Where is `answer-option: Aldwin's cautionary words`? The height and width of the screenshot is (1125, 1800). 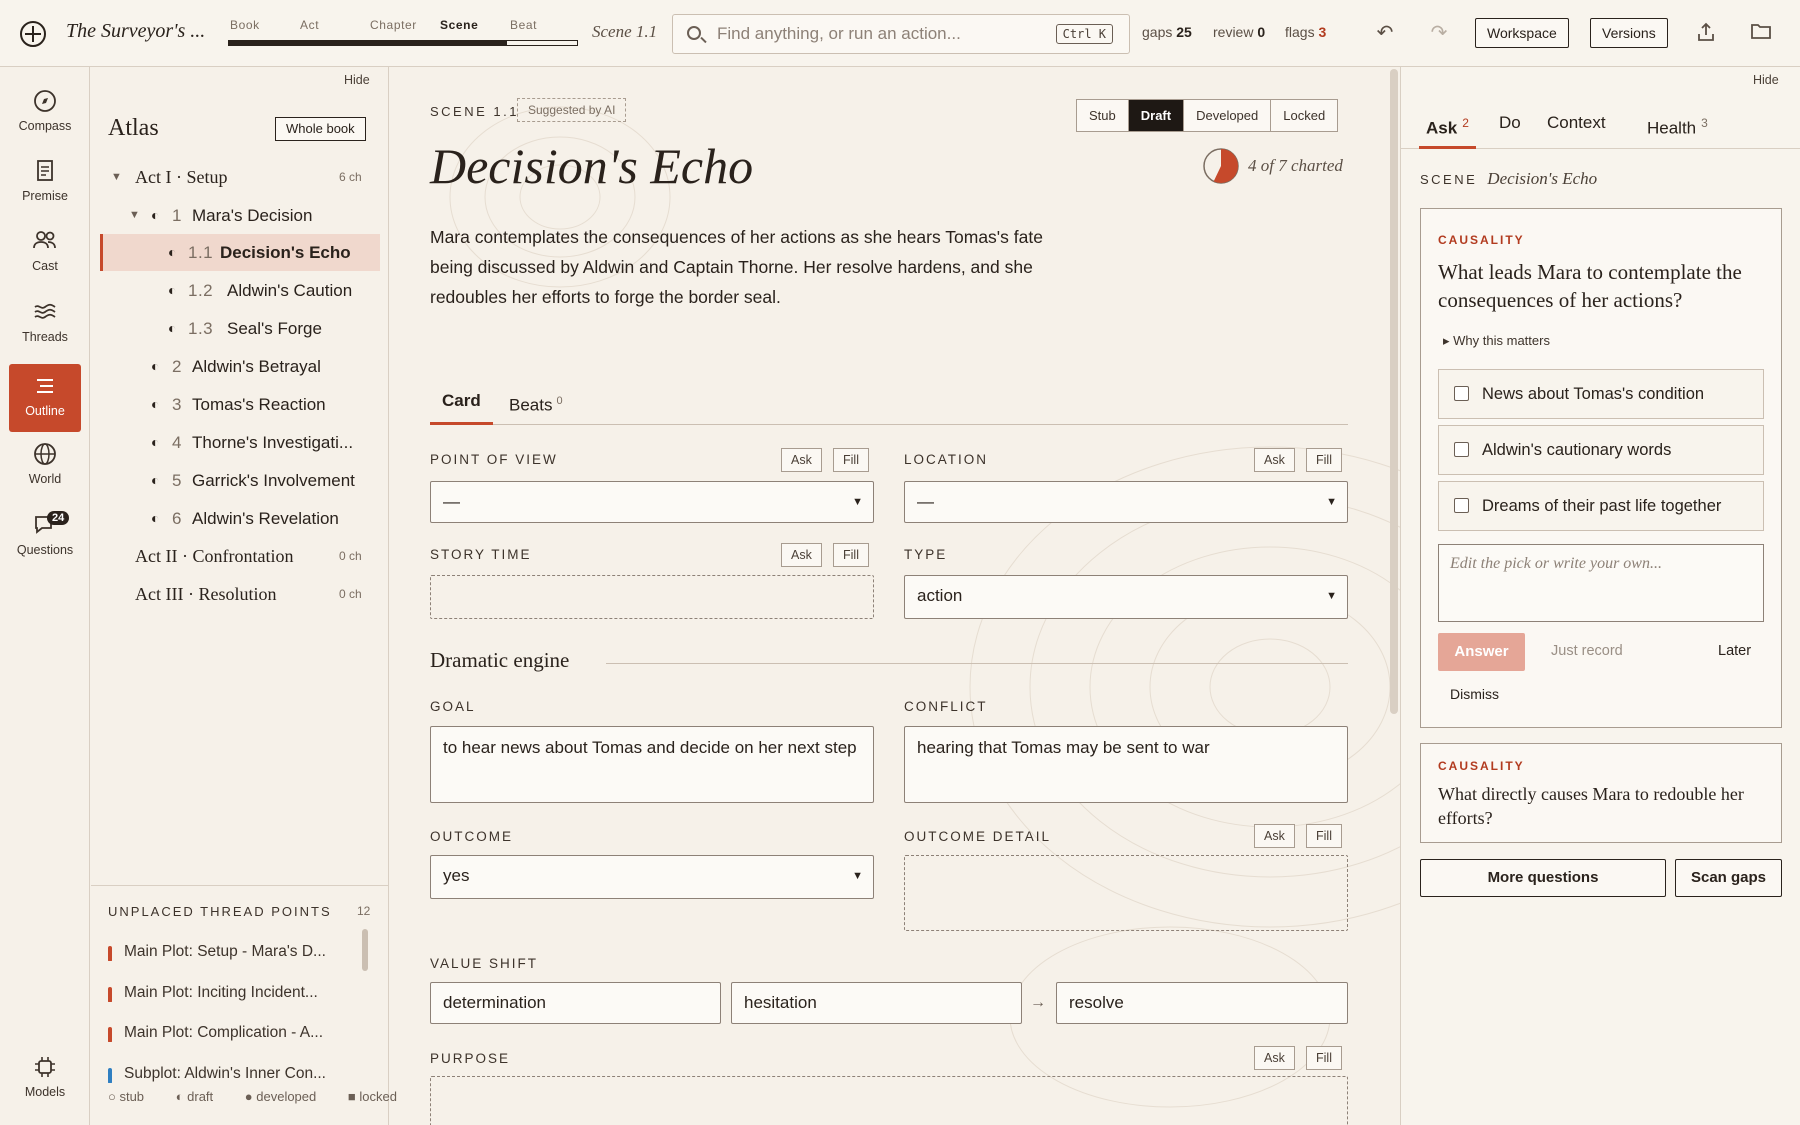
answer-option: Aldwin's cautionary words is located at coordinates (1601, 450).